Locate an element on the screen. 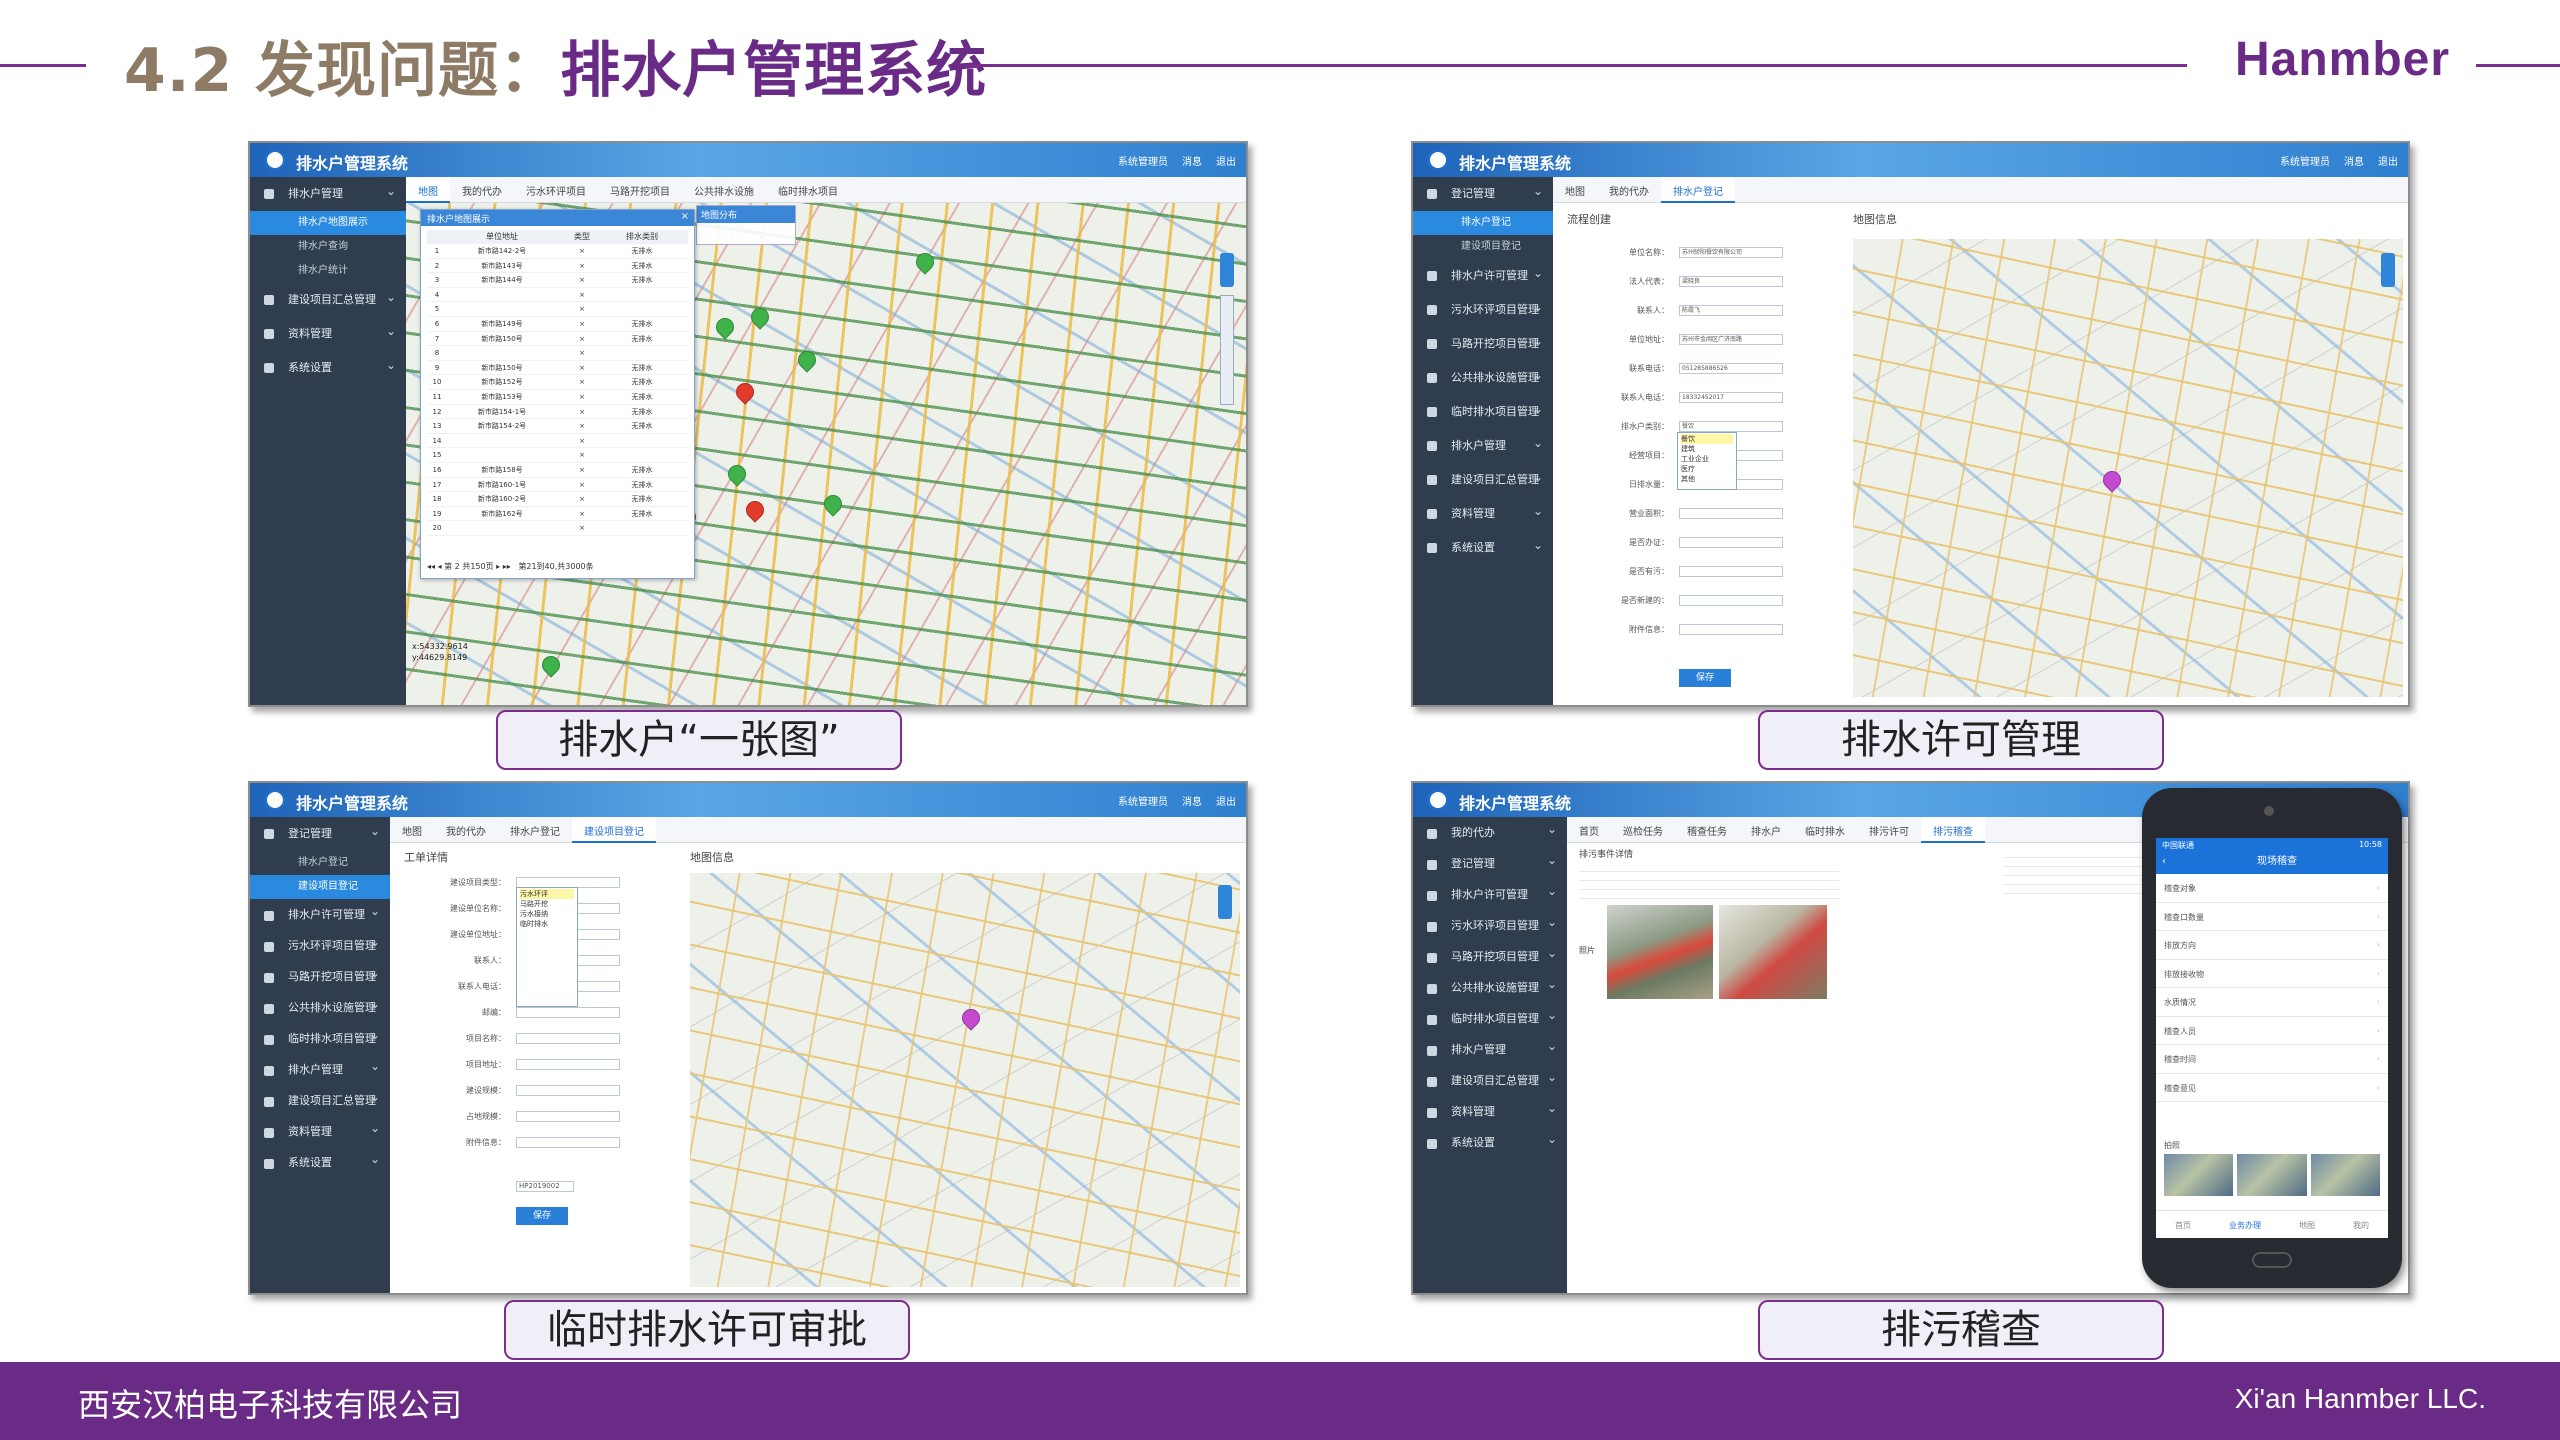  menu-item: 排水户管理 is located at coordinates (320, 1068).